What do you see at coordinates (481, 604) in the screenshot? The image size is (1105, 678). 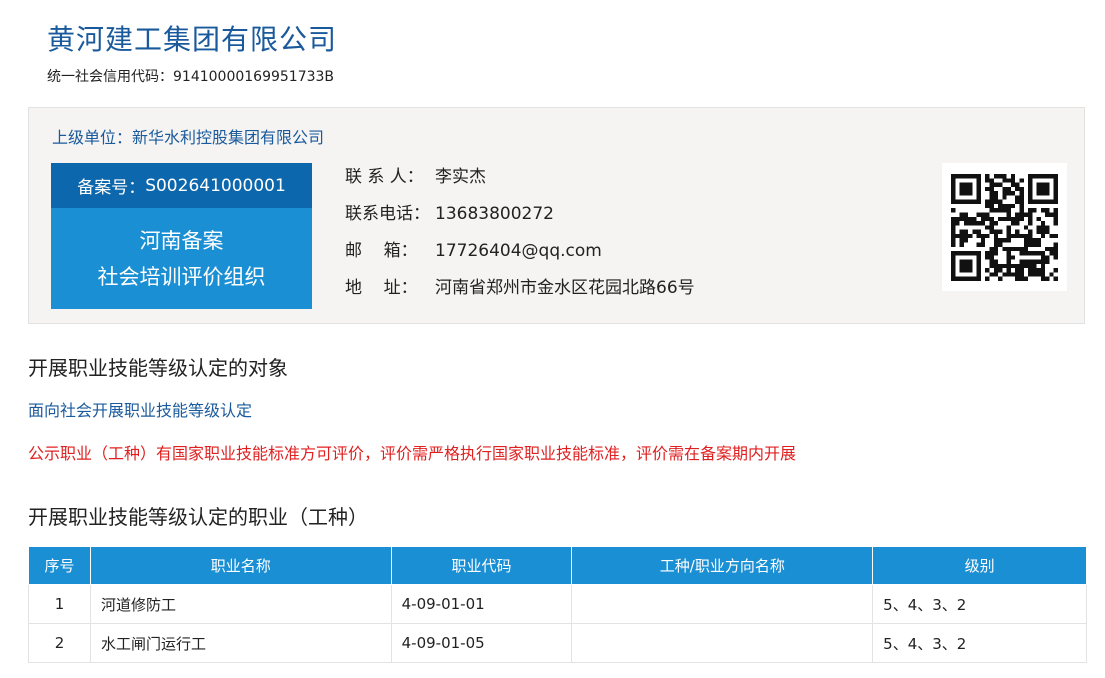 I see `cell-code: 4-09-01-01` at bounding box center [481, 604].